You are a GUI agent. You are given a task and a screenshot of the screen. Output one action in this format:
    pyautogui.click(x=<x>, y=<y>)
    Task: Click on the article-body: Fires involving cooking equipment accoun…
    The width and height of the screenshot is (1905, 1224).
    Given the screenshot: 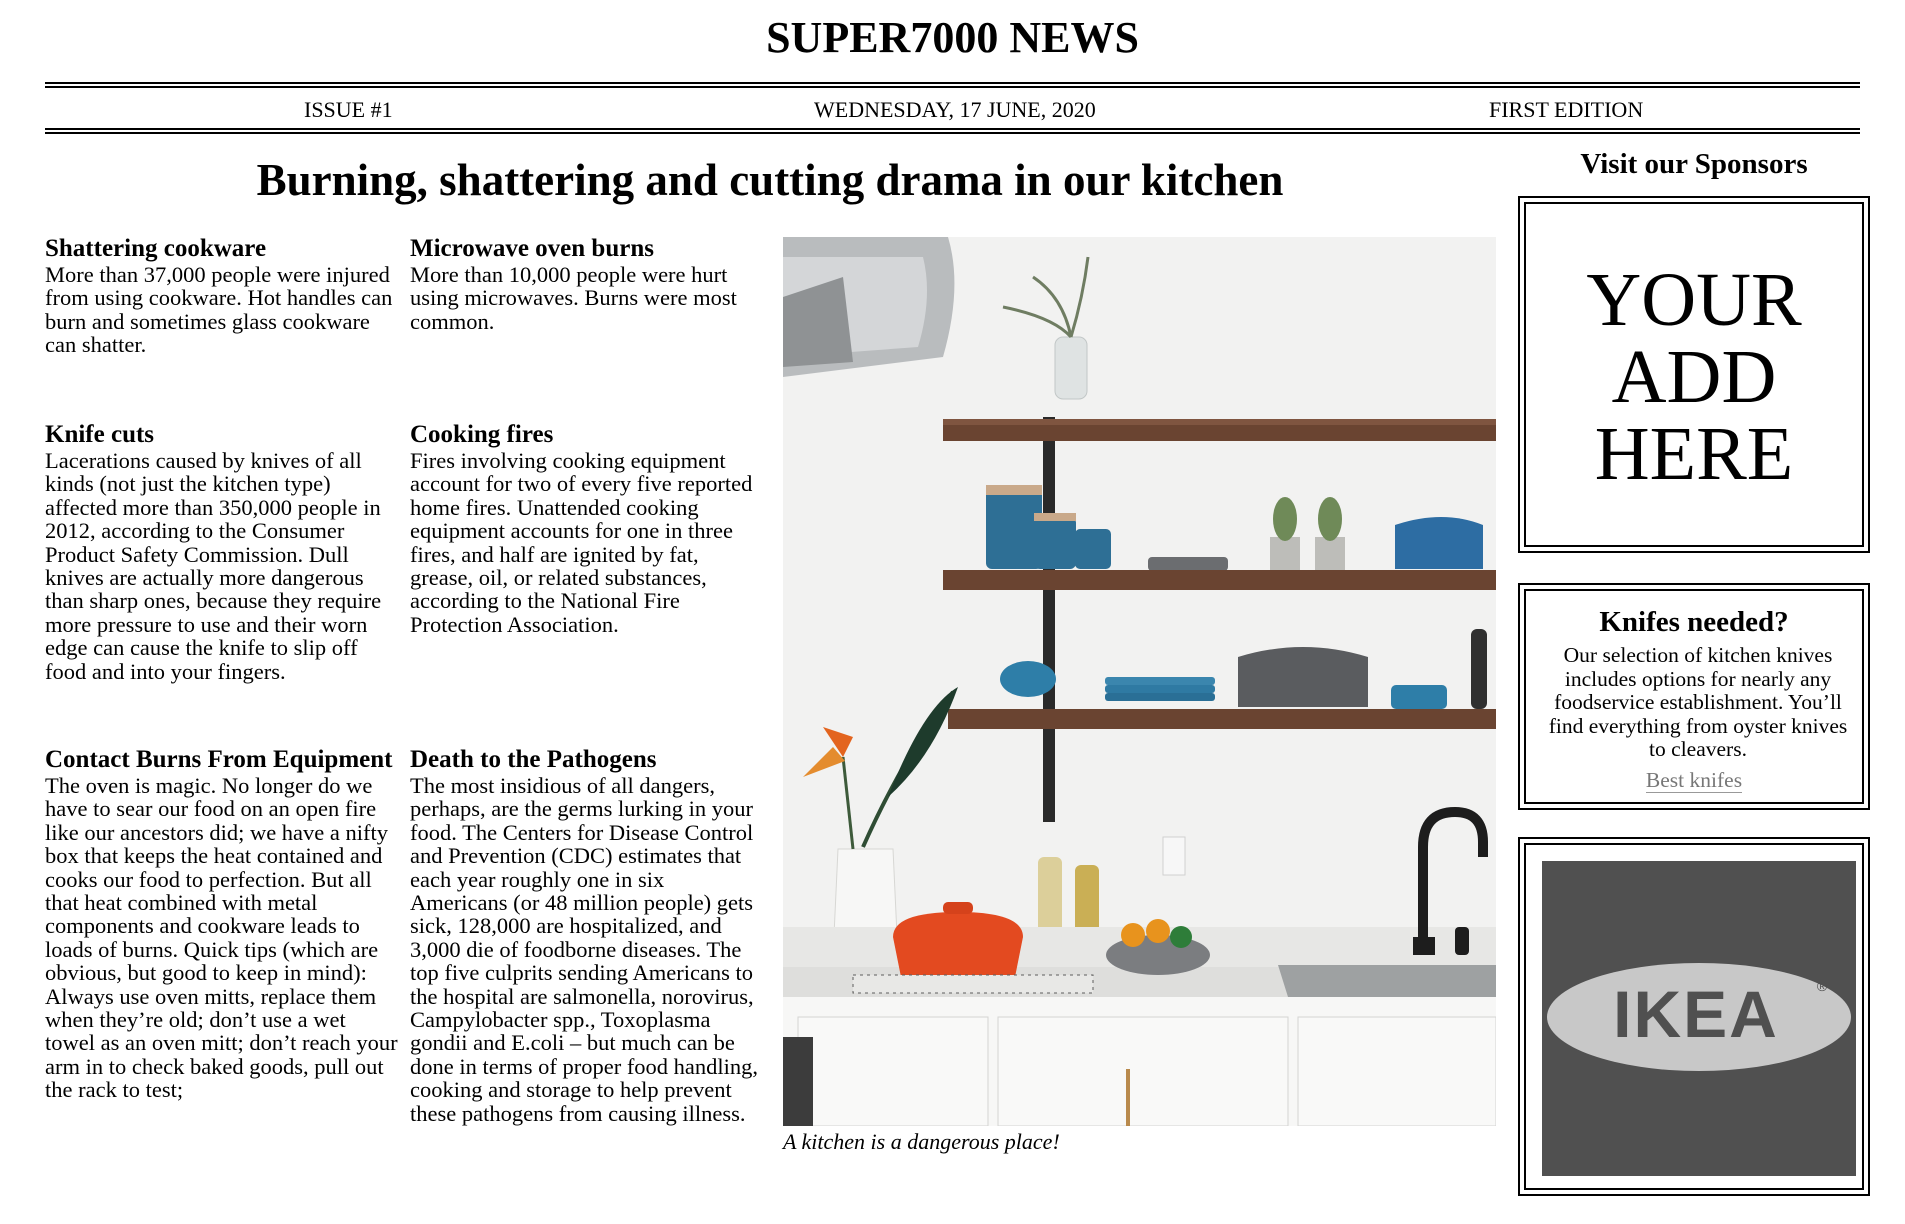 What is the action you would take?
    pyautogui.click(x=581, y=542)
    